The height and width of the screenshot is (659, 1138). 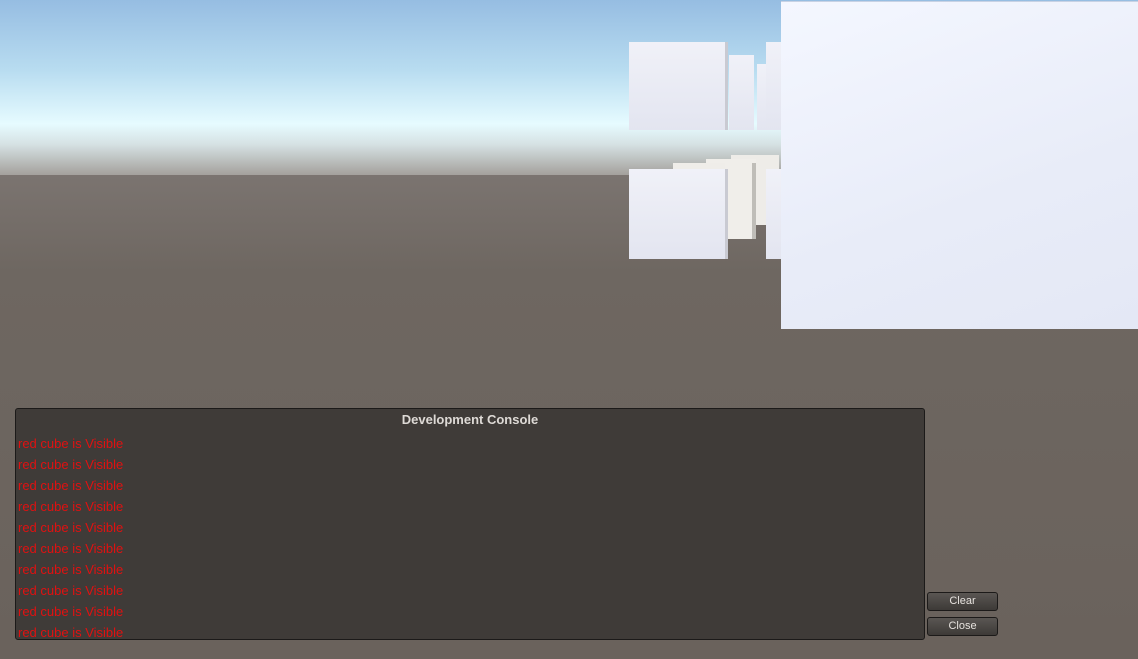 What do you see at coordinates (962, 626) in the screenshot?
I see `close-button: Close` at bounding box center [962, 626].